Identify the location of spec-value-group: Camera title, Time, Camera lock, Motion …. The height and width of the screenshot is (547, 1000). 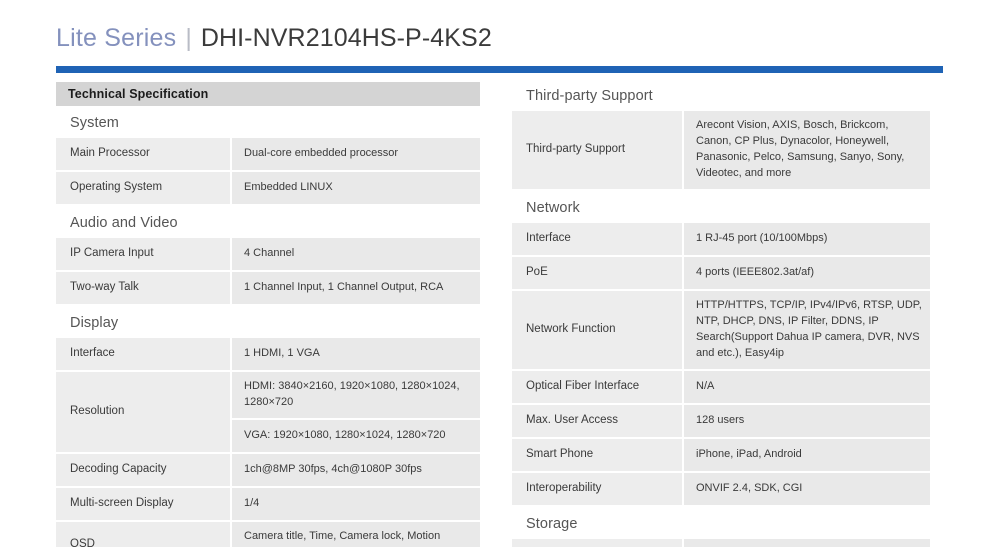
(356, 534).